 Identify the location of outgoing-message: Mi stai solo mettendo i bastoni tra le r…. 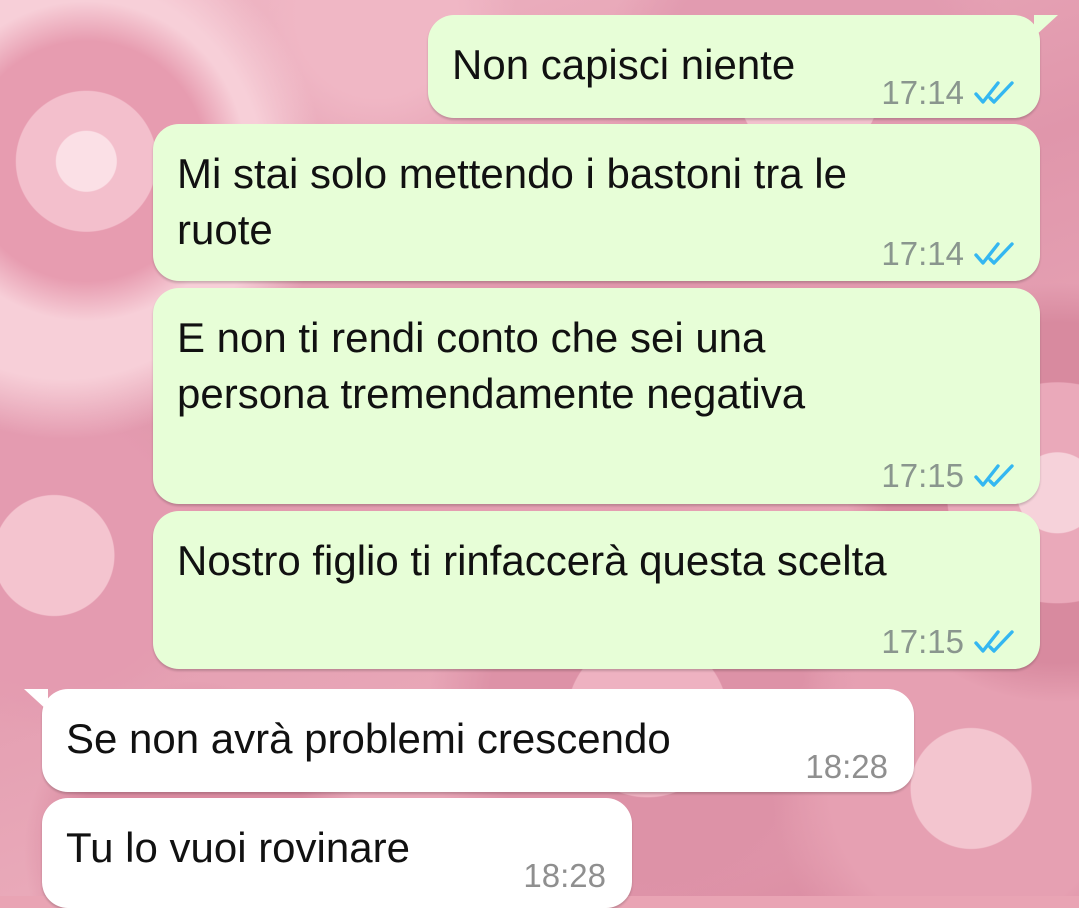
(596, 202).